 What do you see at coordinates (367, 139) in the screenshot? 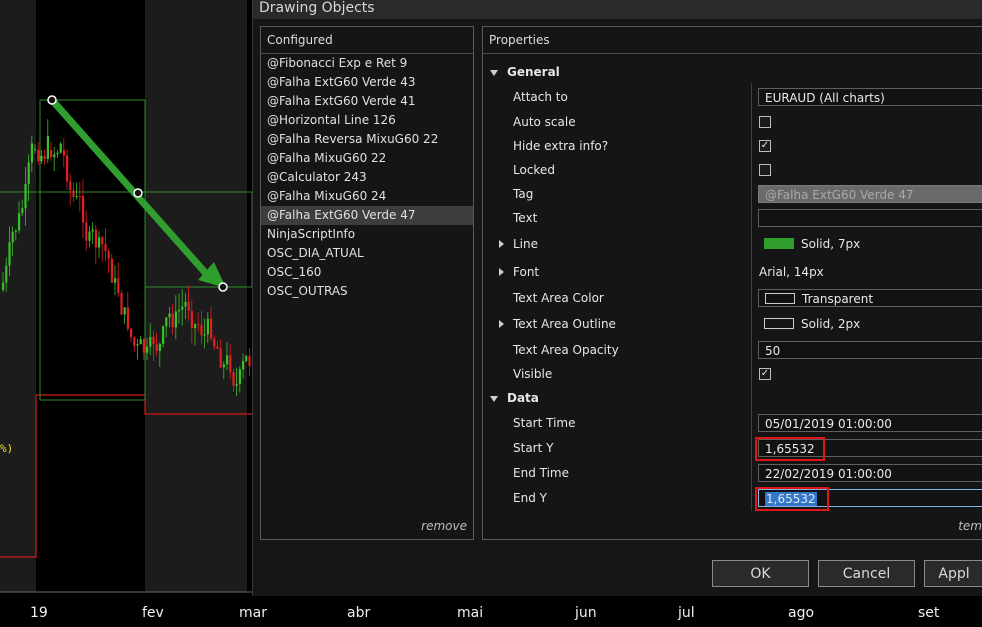
I see `configured-item: @Falha Reversa MixuG60 22` at bounding box center [367, 139].